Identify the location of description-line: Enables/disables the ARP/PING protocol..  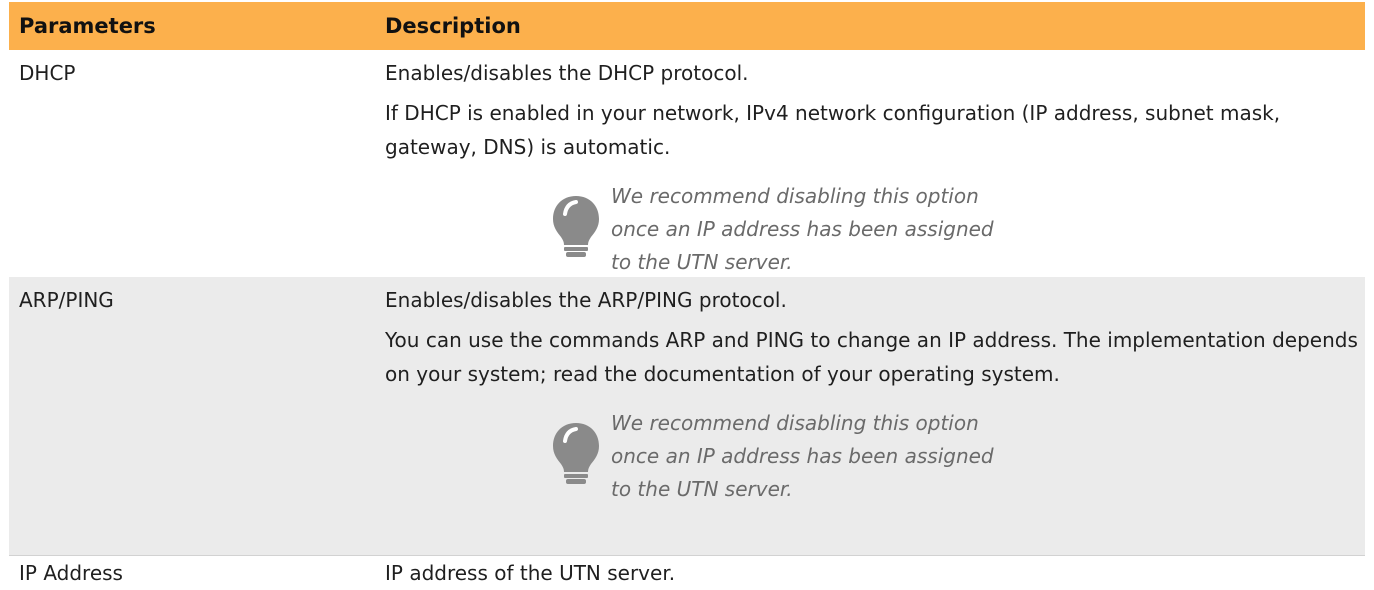
(586, 300).